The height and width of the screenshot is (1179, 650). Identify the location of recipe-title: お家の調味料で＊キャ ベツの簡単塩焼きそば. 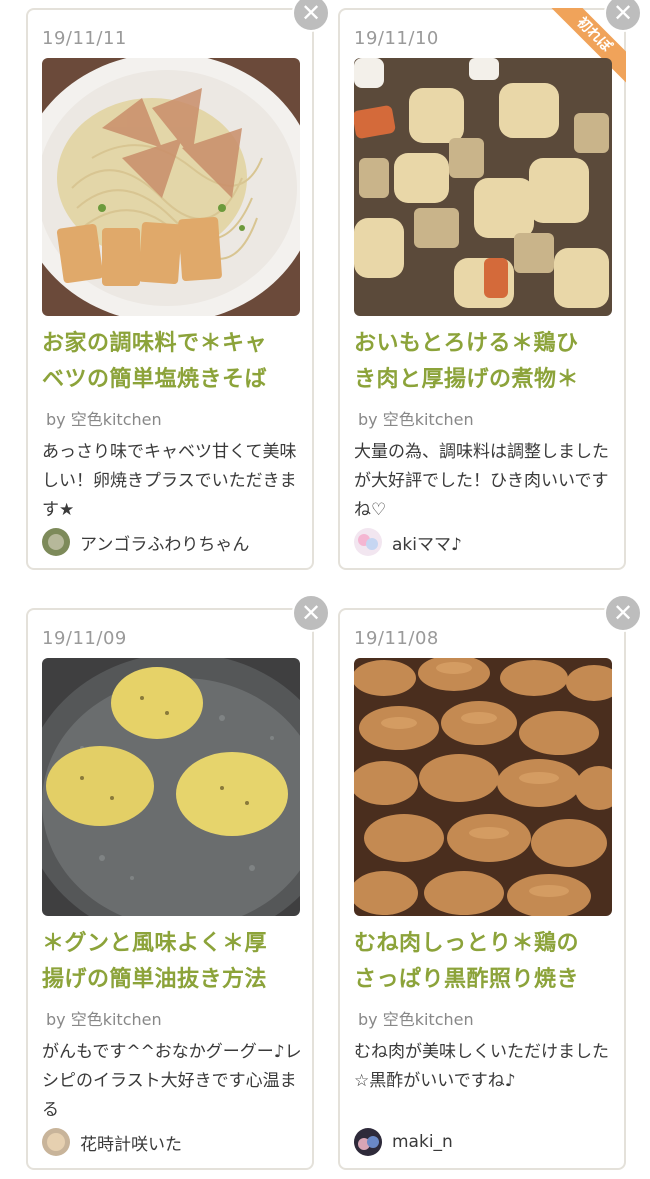
(173, 362).